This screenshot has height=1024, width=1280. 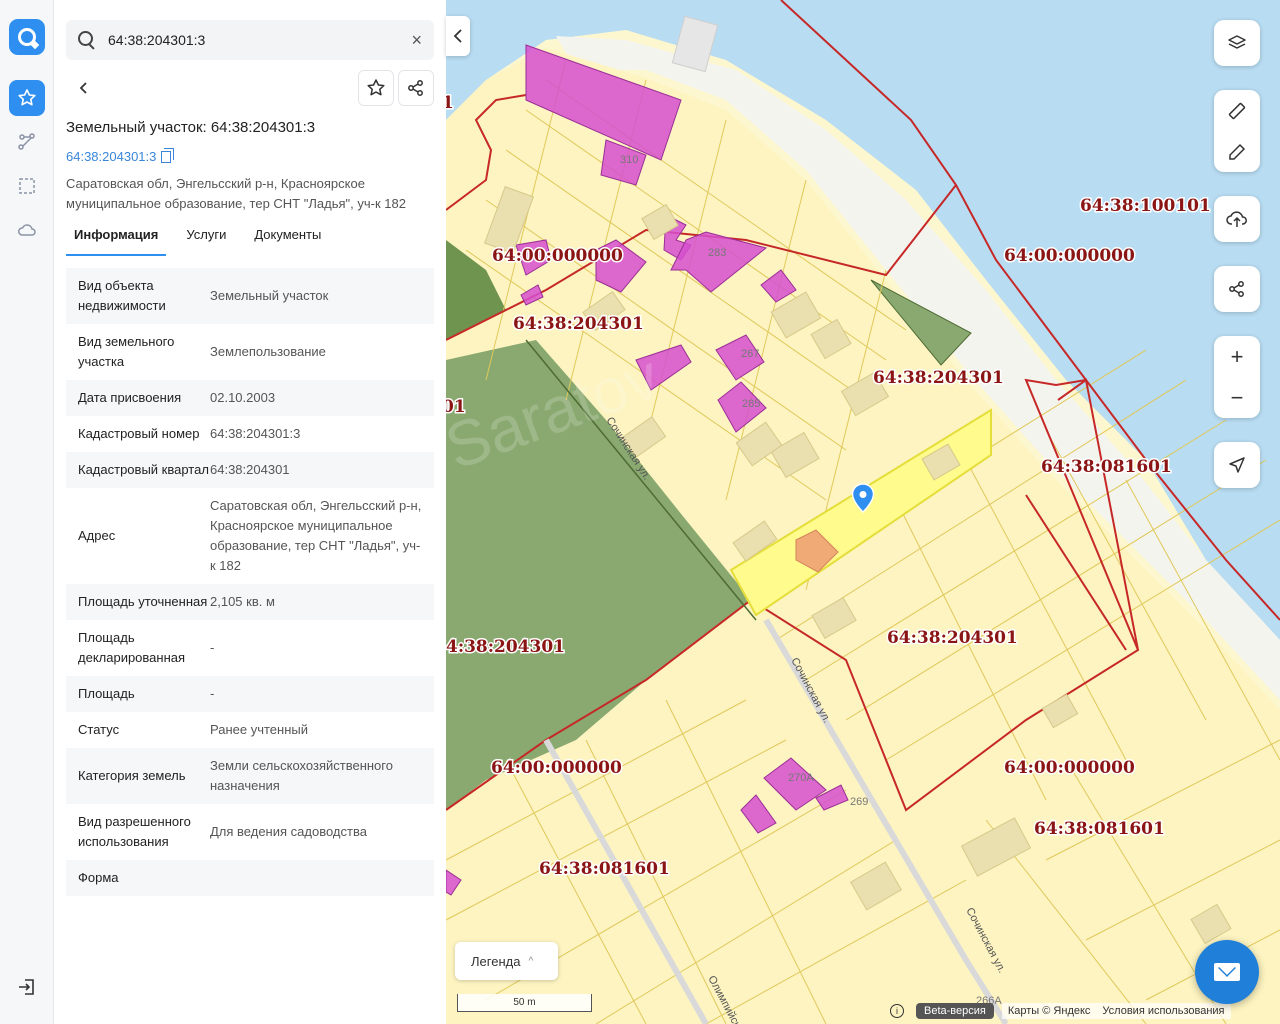 I want to click on row-key: Площадь уточненная, so click(x=143, y=601).